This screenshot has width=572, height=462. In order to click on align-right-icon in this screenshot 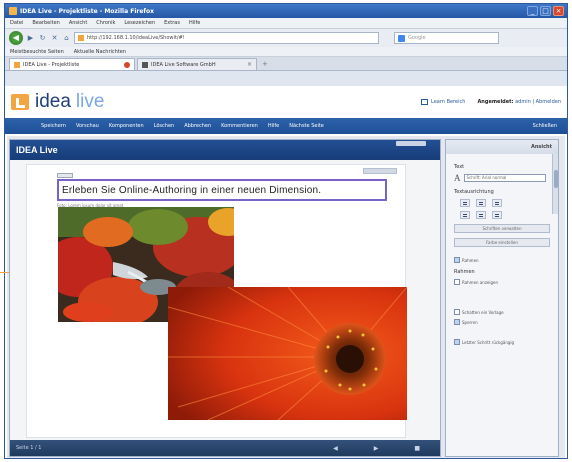, I will do `click(497, 203)`.